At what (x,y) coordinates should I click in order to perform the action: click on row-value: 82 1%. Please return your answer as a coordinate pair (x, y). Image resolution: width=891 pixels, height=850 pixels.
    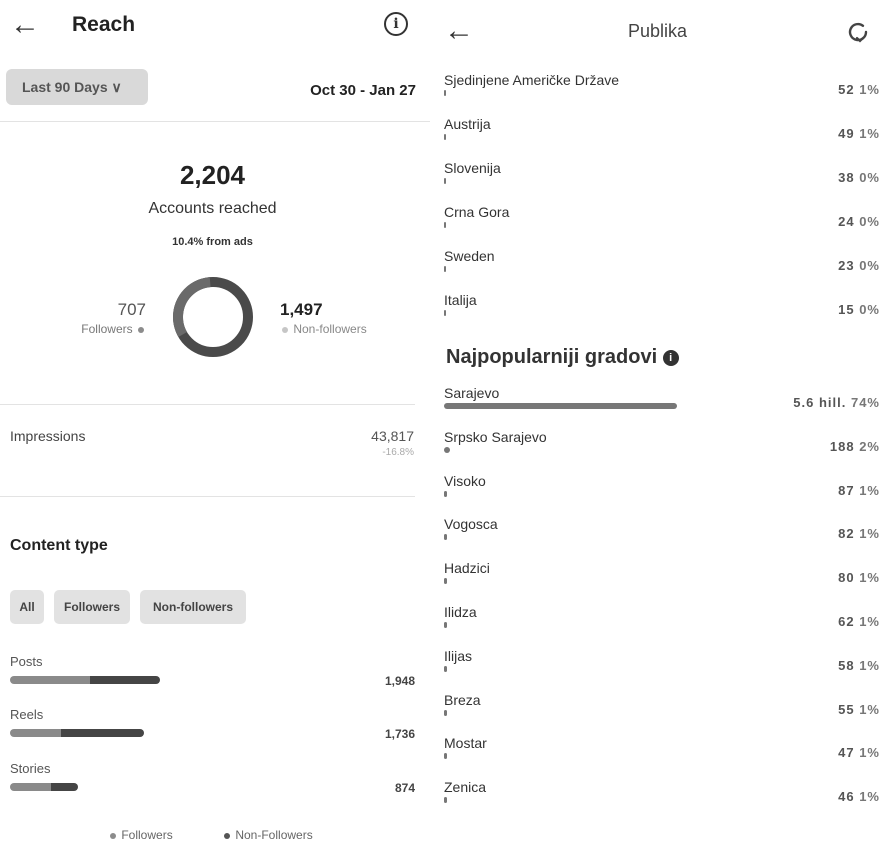
    Looking at the image, I should click on (810, 533).